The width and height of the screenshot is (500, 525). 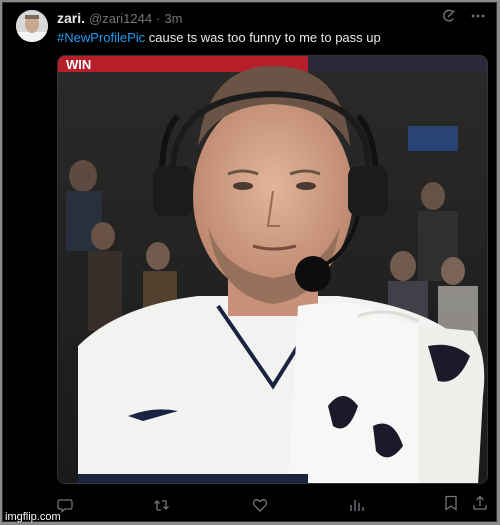 What do you see at coordinates (263, 37) in the screenshot?
I see `post-body: cause ts was too funny to me to pass up` at bounding box center [263, 37].